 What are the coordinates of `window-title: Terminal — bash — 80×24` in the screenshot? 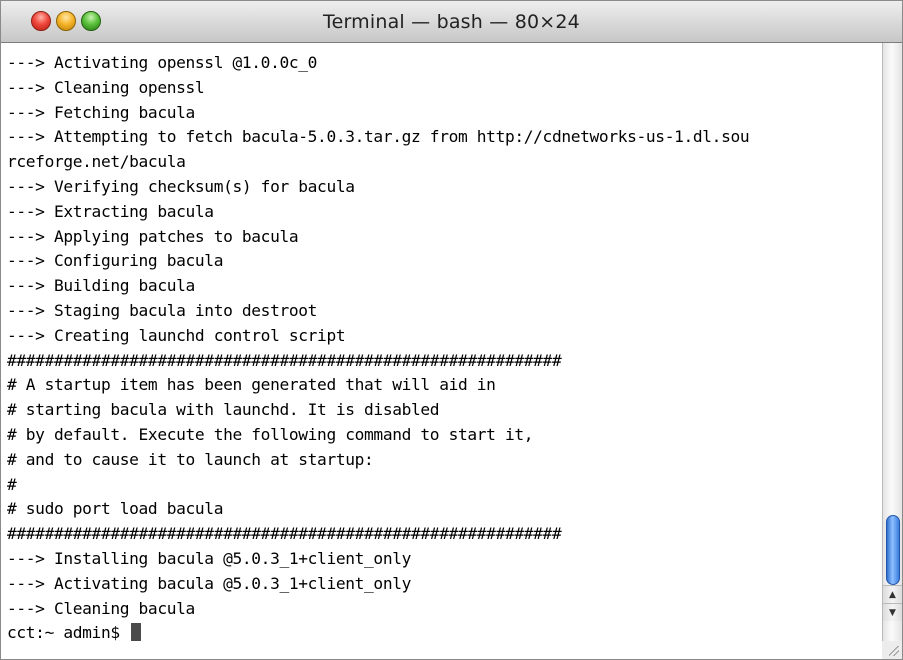 It's located at (451, 22).